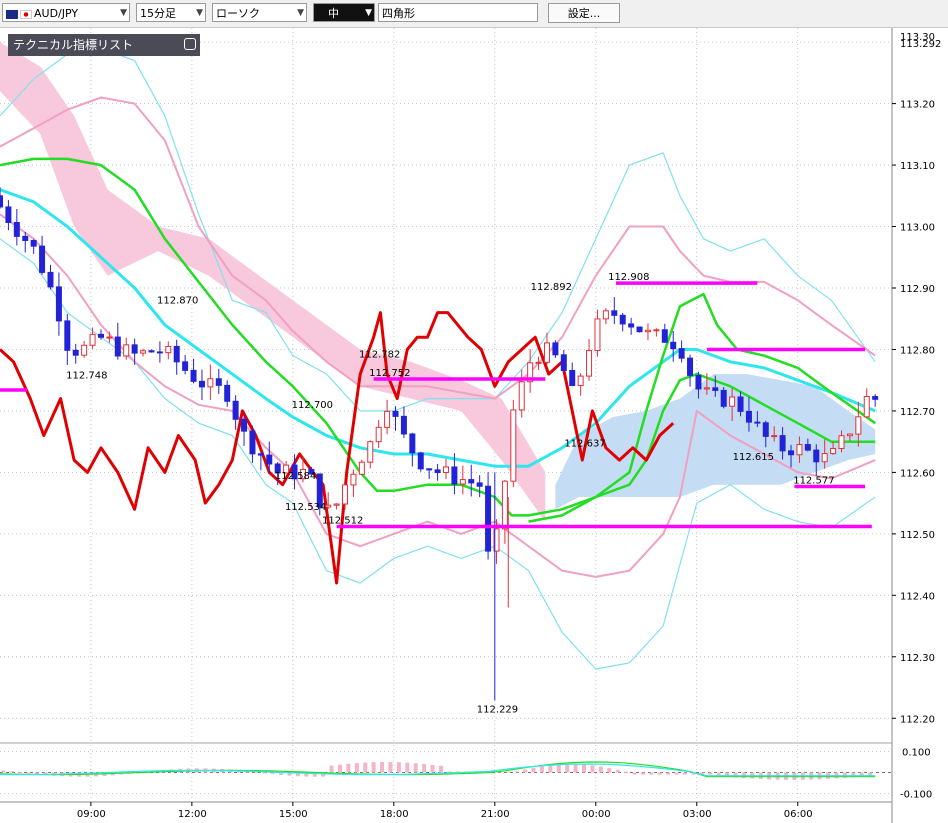 The width and height of the screenshot is (948, 823). I want to click on price-annotation: 112.512, so click(342, 520).